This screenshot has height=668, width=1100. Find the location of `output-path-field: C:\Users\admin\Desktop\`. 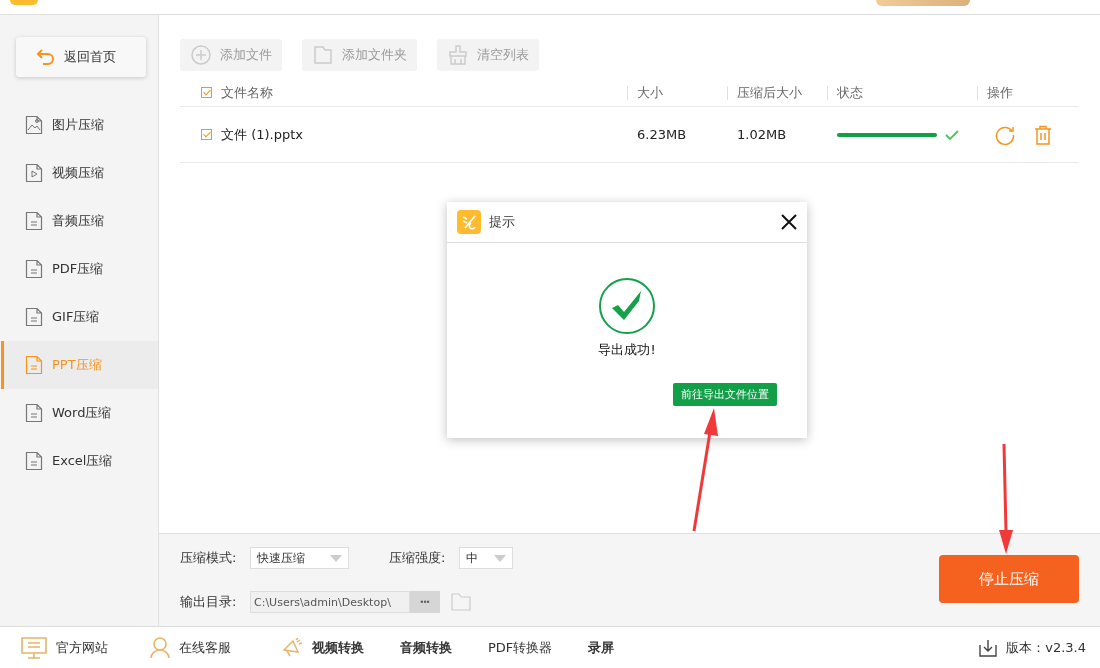

output-path-field: C:\Users\admin\Desktop\ is located at coordinates (330, 602).